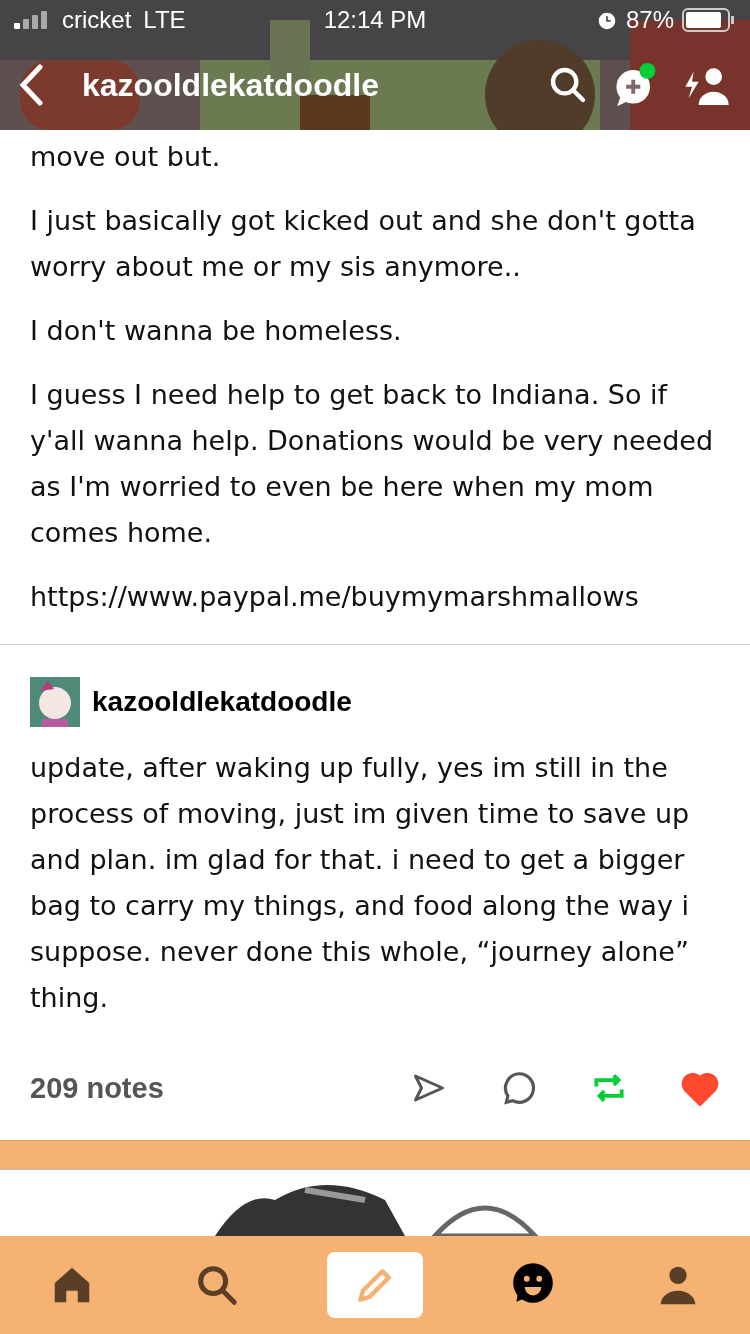 This screenshot has height=1334, width=750. Describe the element at coordinates (126, 157) in the screenshot. I see `post-paragraph: move out but.` at that location.